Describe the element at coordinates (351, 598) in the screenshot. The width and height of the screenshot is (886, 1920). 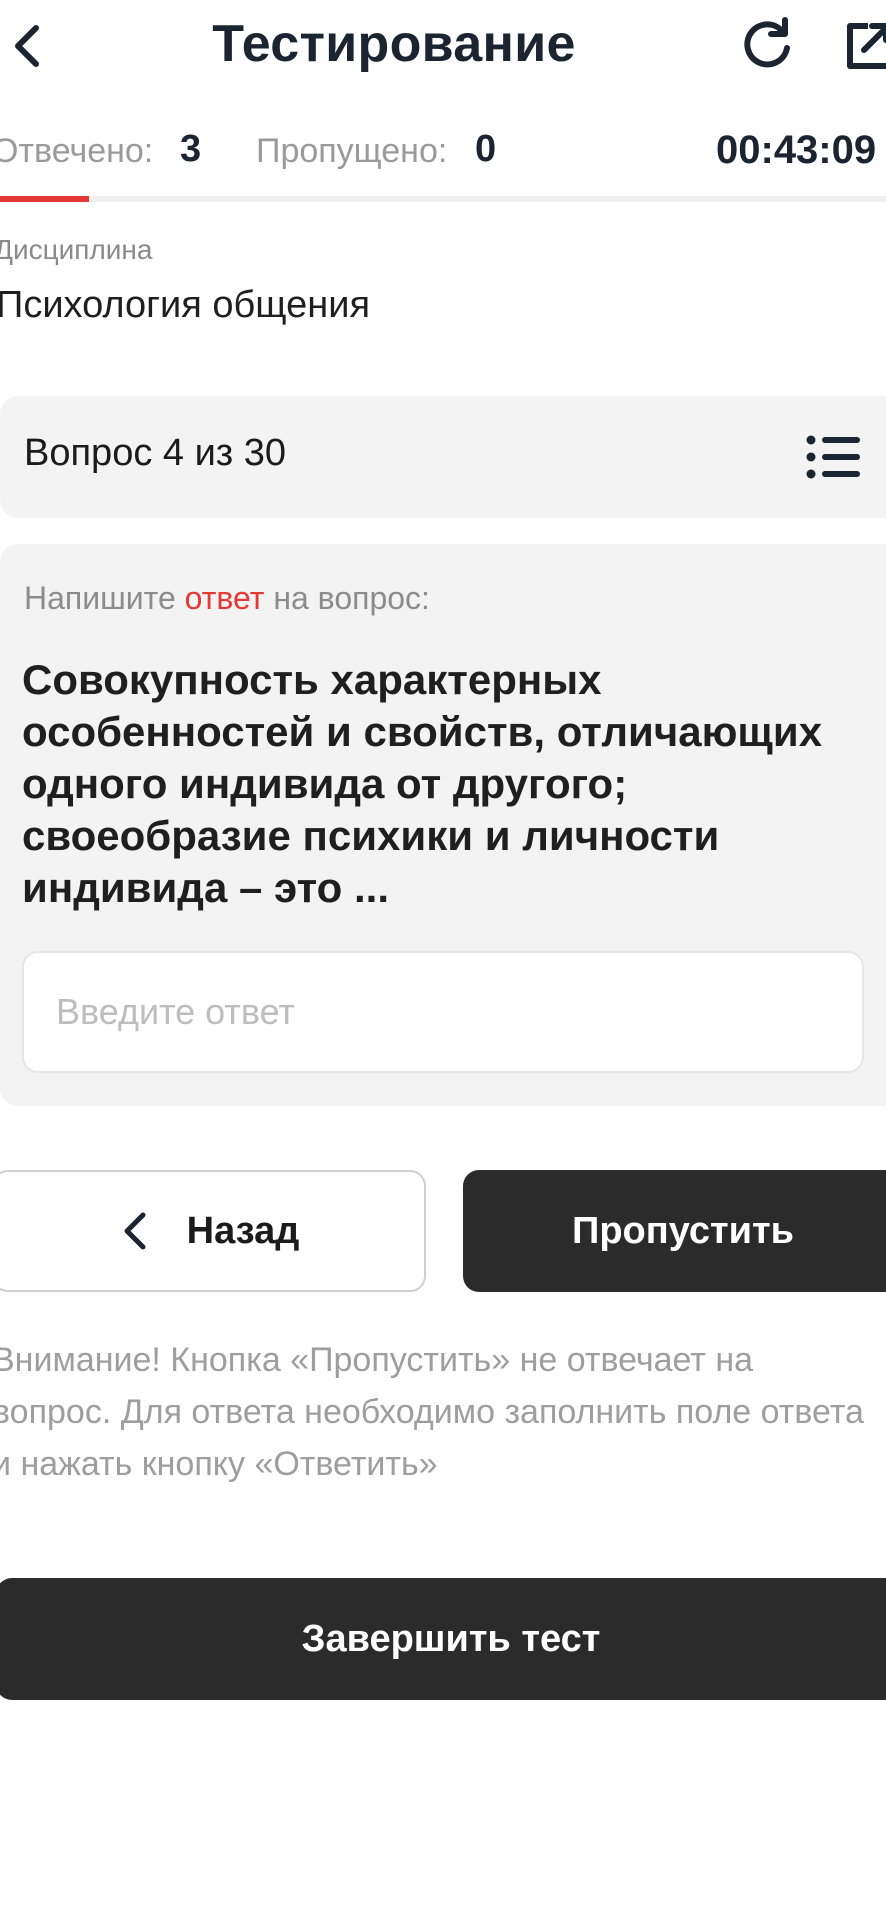
I see `instruction-text-after: на вопрос:` at that location.